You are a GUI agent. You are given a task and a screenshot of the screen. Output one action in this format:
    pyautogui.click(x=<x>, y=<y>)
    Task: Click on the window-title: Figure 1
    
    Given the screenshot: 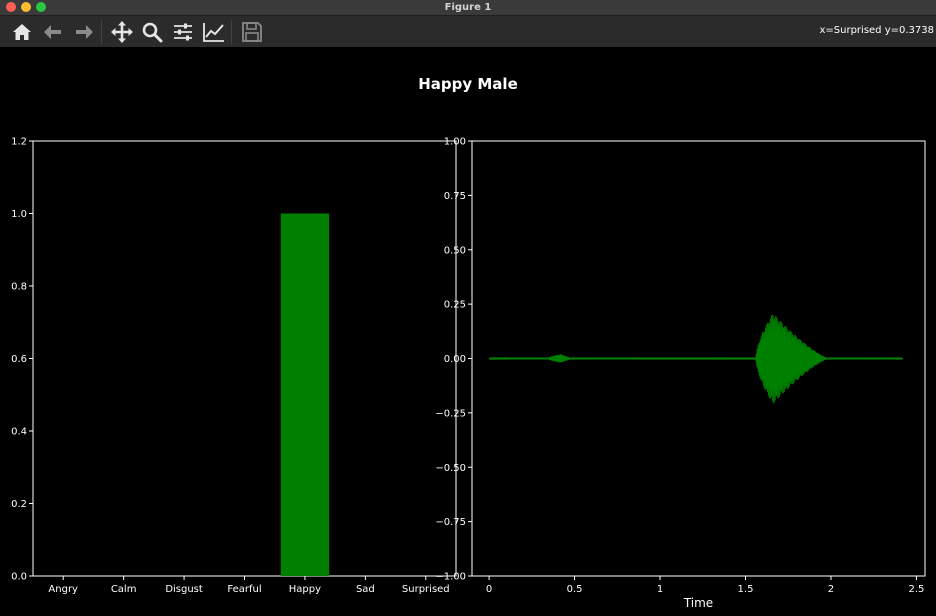 What is the action you would take?
    pyautogui.click(x=468, y=7)
    